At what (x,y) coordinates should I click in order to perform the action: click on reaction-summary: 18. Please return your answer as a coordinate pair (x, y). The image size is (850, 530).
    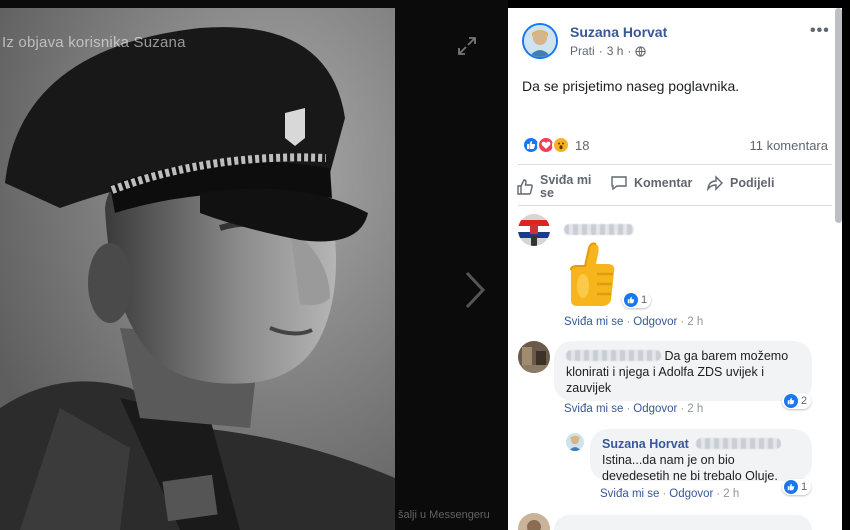
    Looking at the image, I should click on (555, 145).